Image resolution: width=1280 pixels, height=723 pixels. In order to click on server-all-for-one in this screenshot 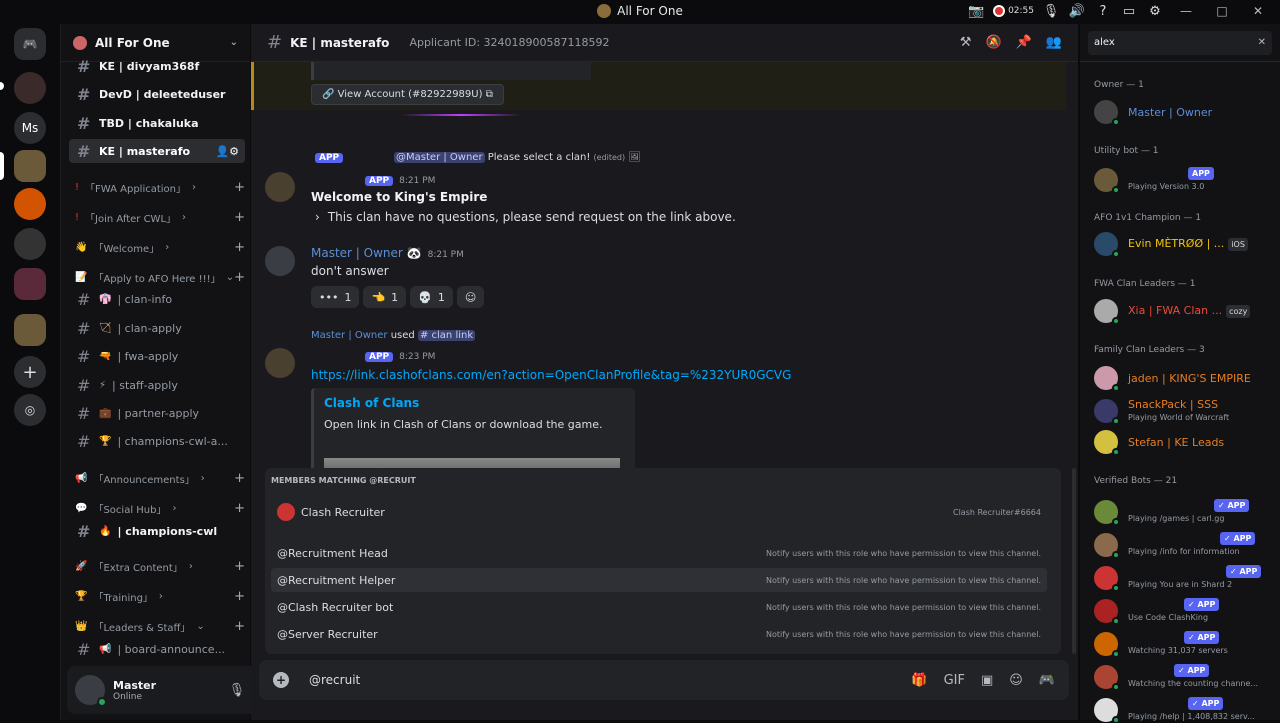, I will do `click(30, 166)`.